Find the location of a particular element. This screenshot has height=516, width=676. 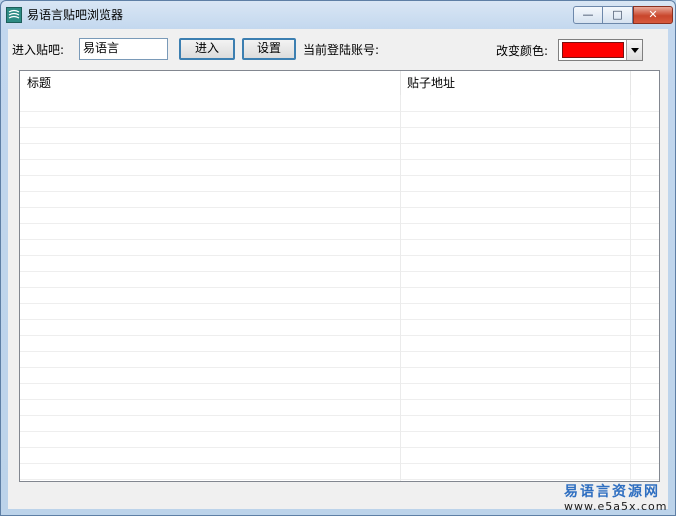

current-account-label: 当前登陆账号: is located at coordinates (341, 50).